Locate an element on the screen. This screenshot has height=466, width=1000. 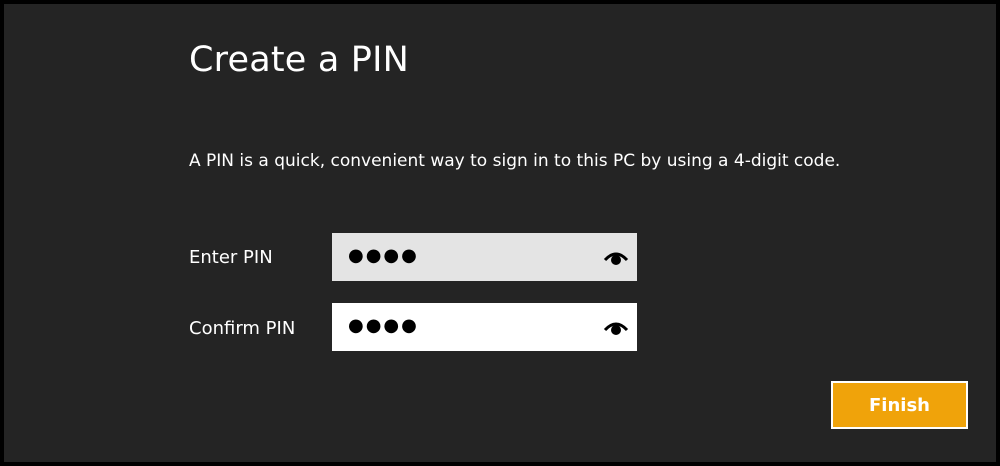
enter-pin-input: ●●●● is located at coordinates (484, 257).